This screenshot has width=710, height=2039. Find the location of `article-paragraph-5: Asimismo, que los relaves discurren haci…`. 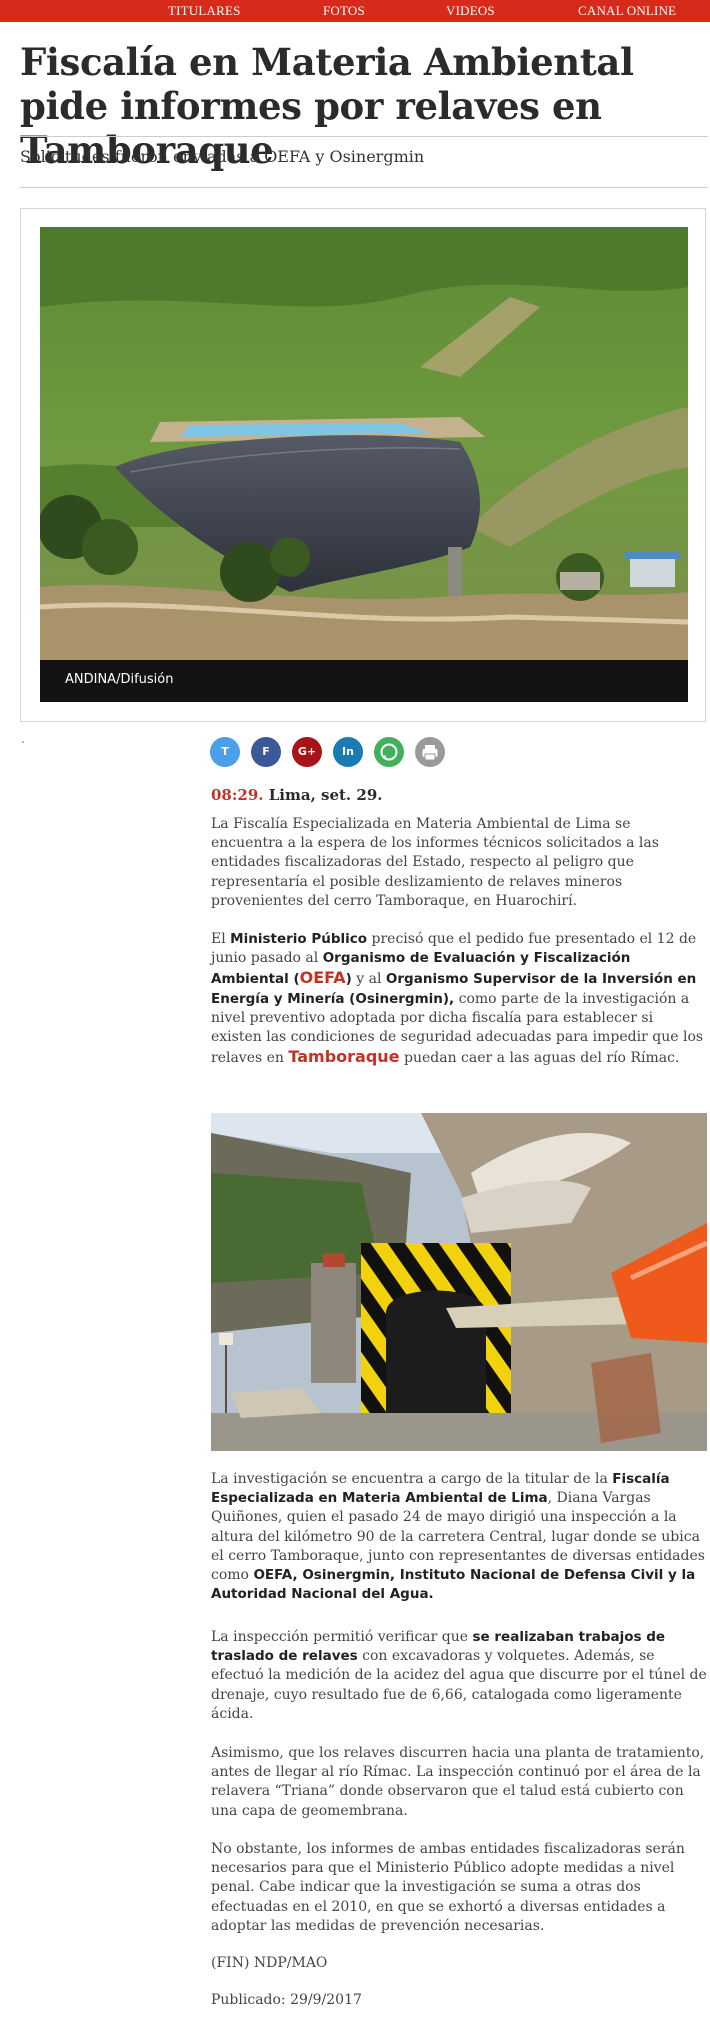

article-paragraph-5: Asimismo, que los relaves discurren haci… is located at coordinates (458, 1782).